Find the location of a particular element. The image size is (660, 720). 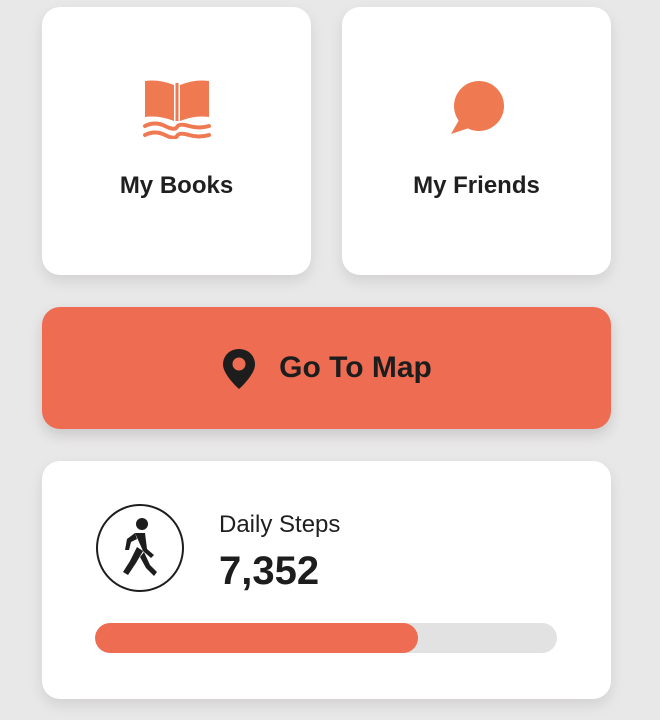

daily-steps-title: Daily Steps is located at coordinates (280, 524).